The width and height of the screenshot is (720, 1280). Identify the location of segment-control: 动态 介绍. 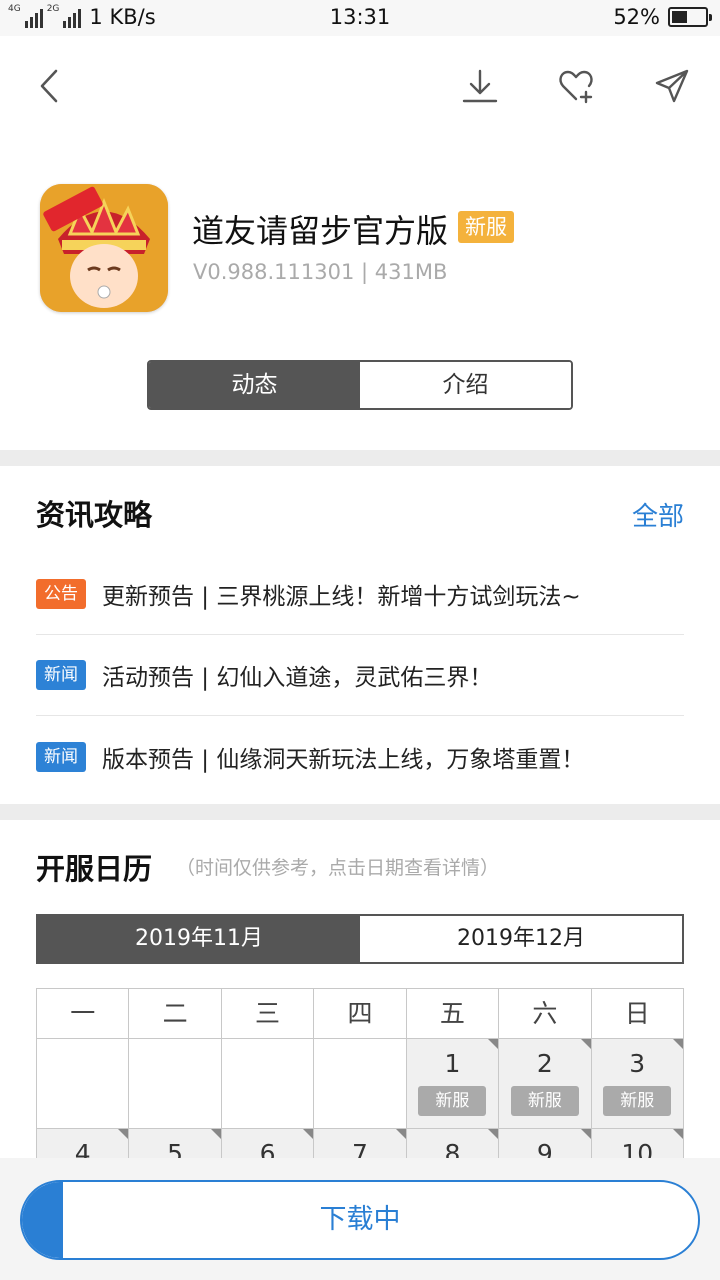
(360, 385).